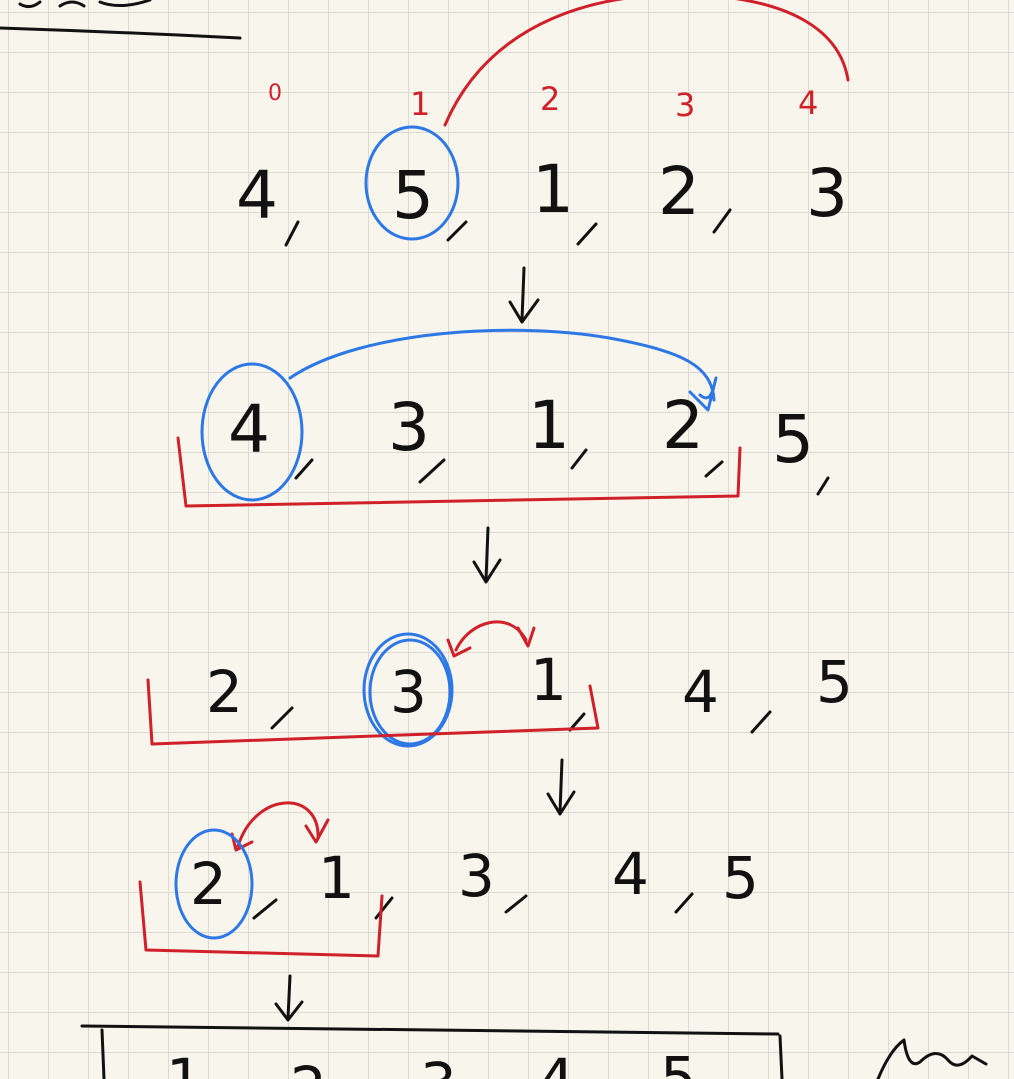 The height and width of the screenshot is (1079, 1014). What do you see at coordinates (249, 429) in the screenshot?
I see `row-2-value-0: 4` at bounding box center [249, 429].